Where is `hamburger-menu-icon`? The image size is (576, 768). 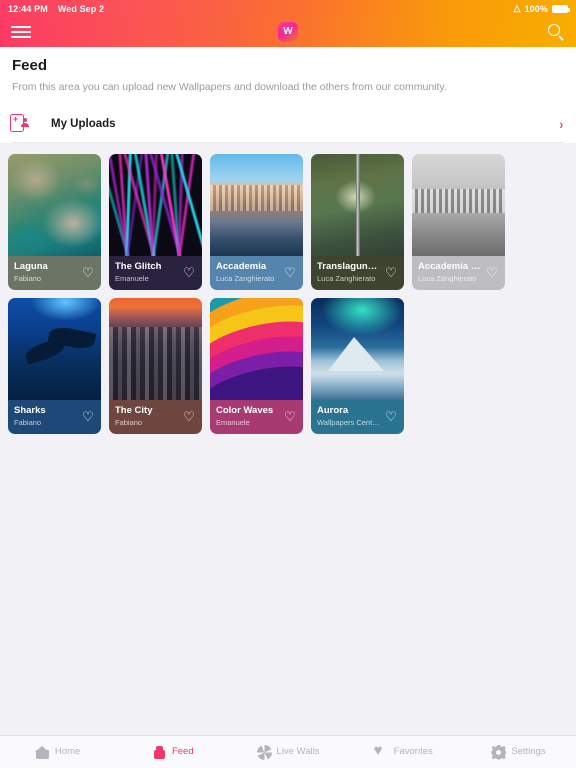
hamburger-menu-icon is located at coordinates (21, 32).